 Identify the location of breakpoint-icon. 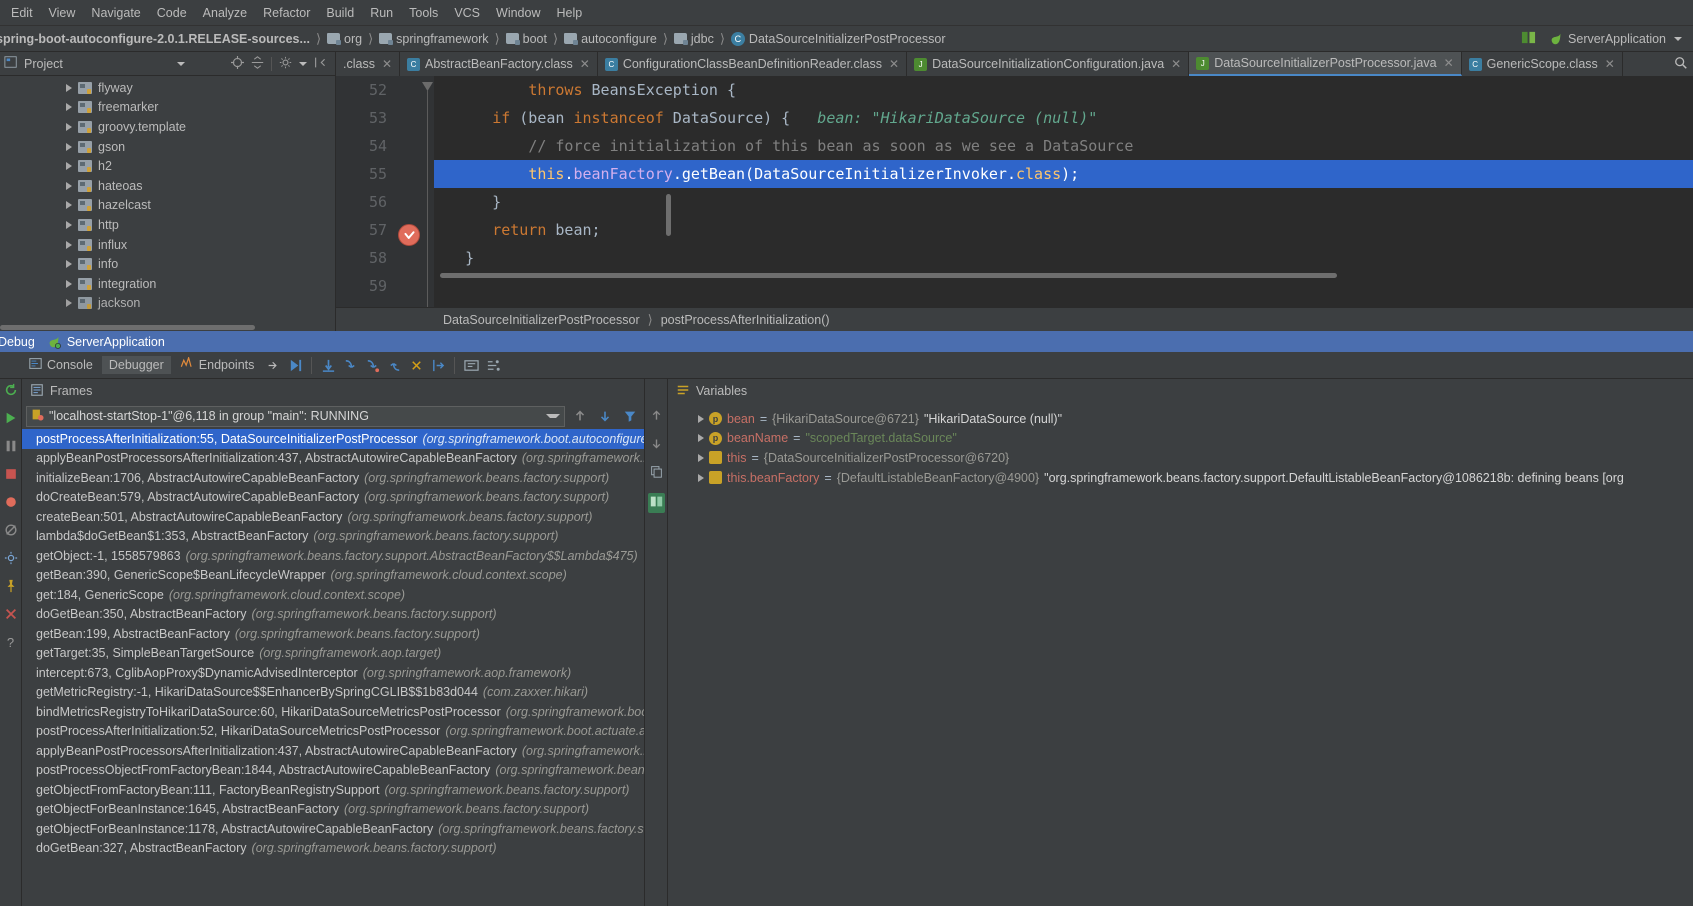
(409, 235).